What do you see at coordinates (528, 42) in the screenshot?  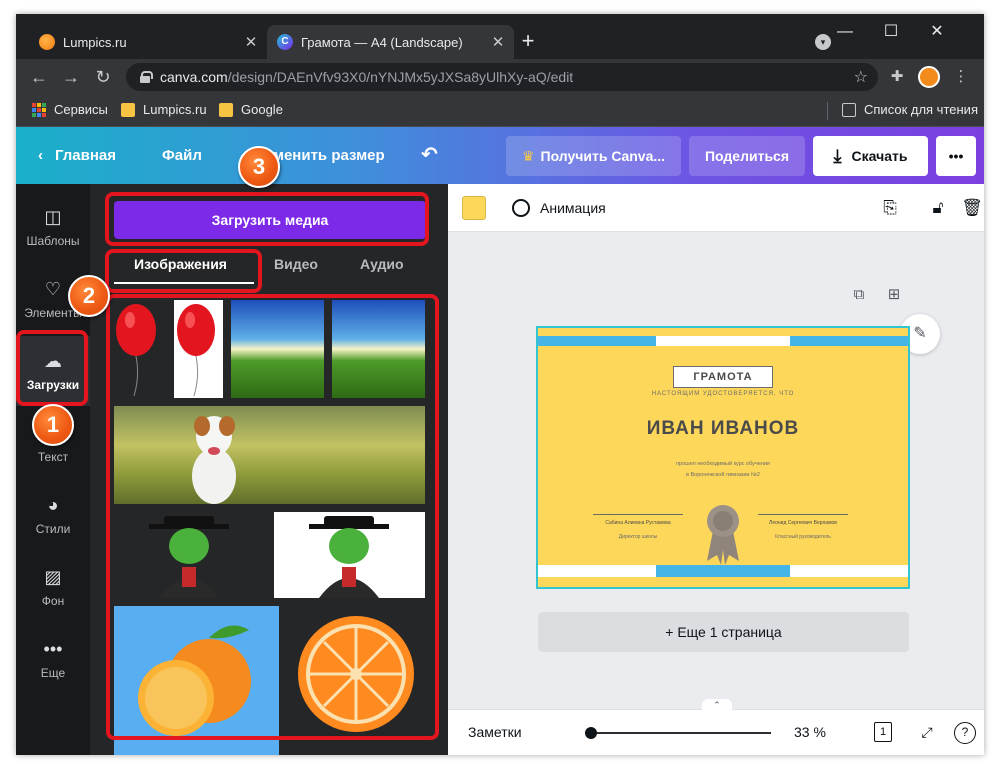 I see `new-tab-button: +` at bounding box center [528, 42].